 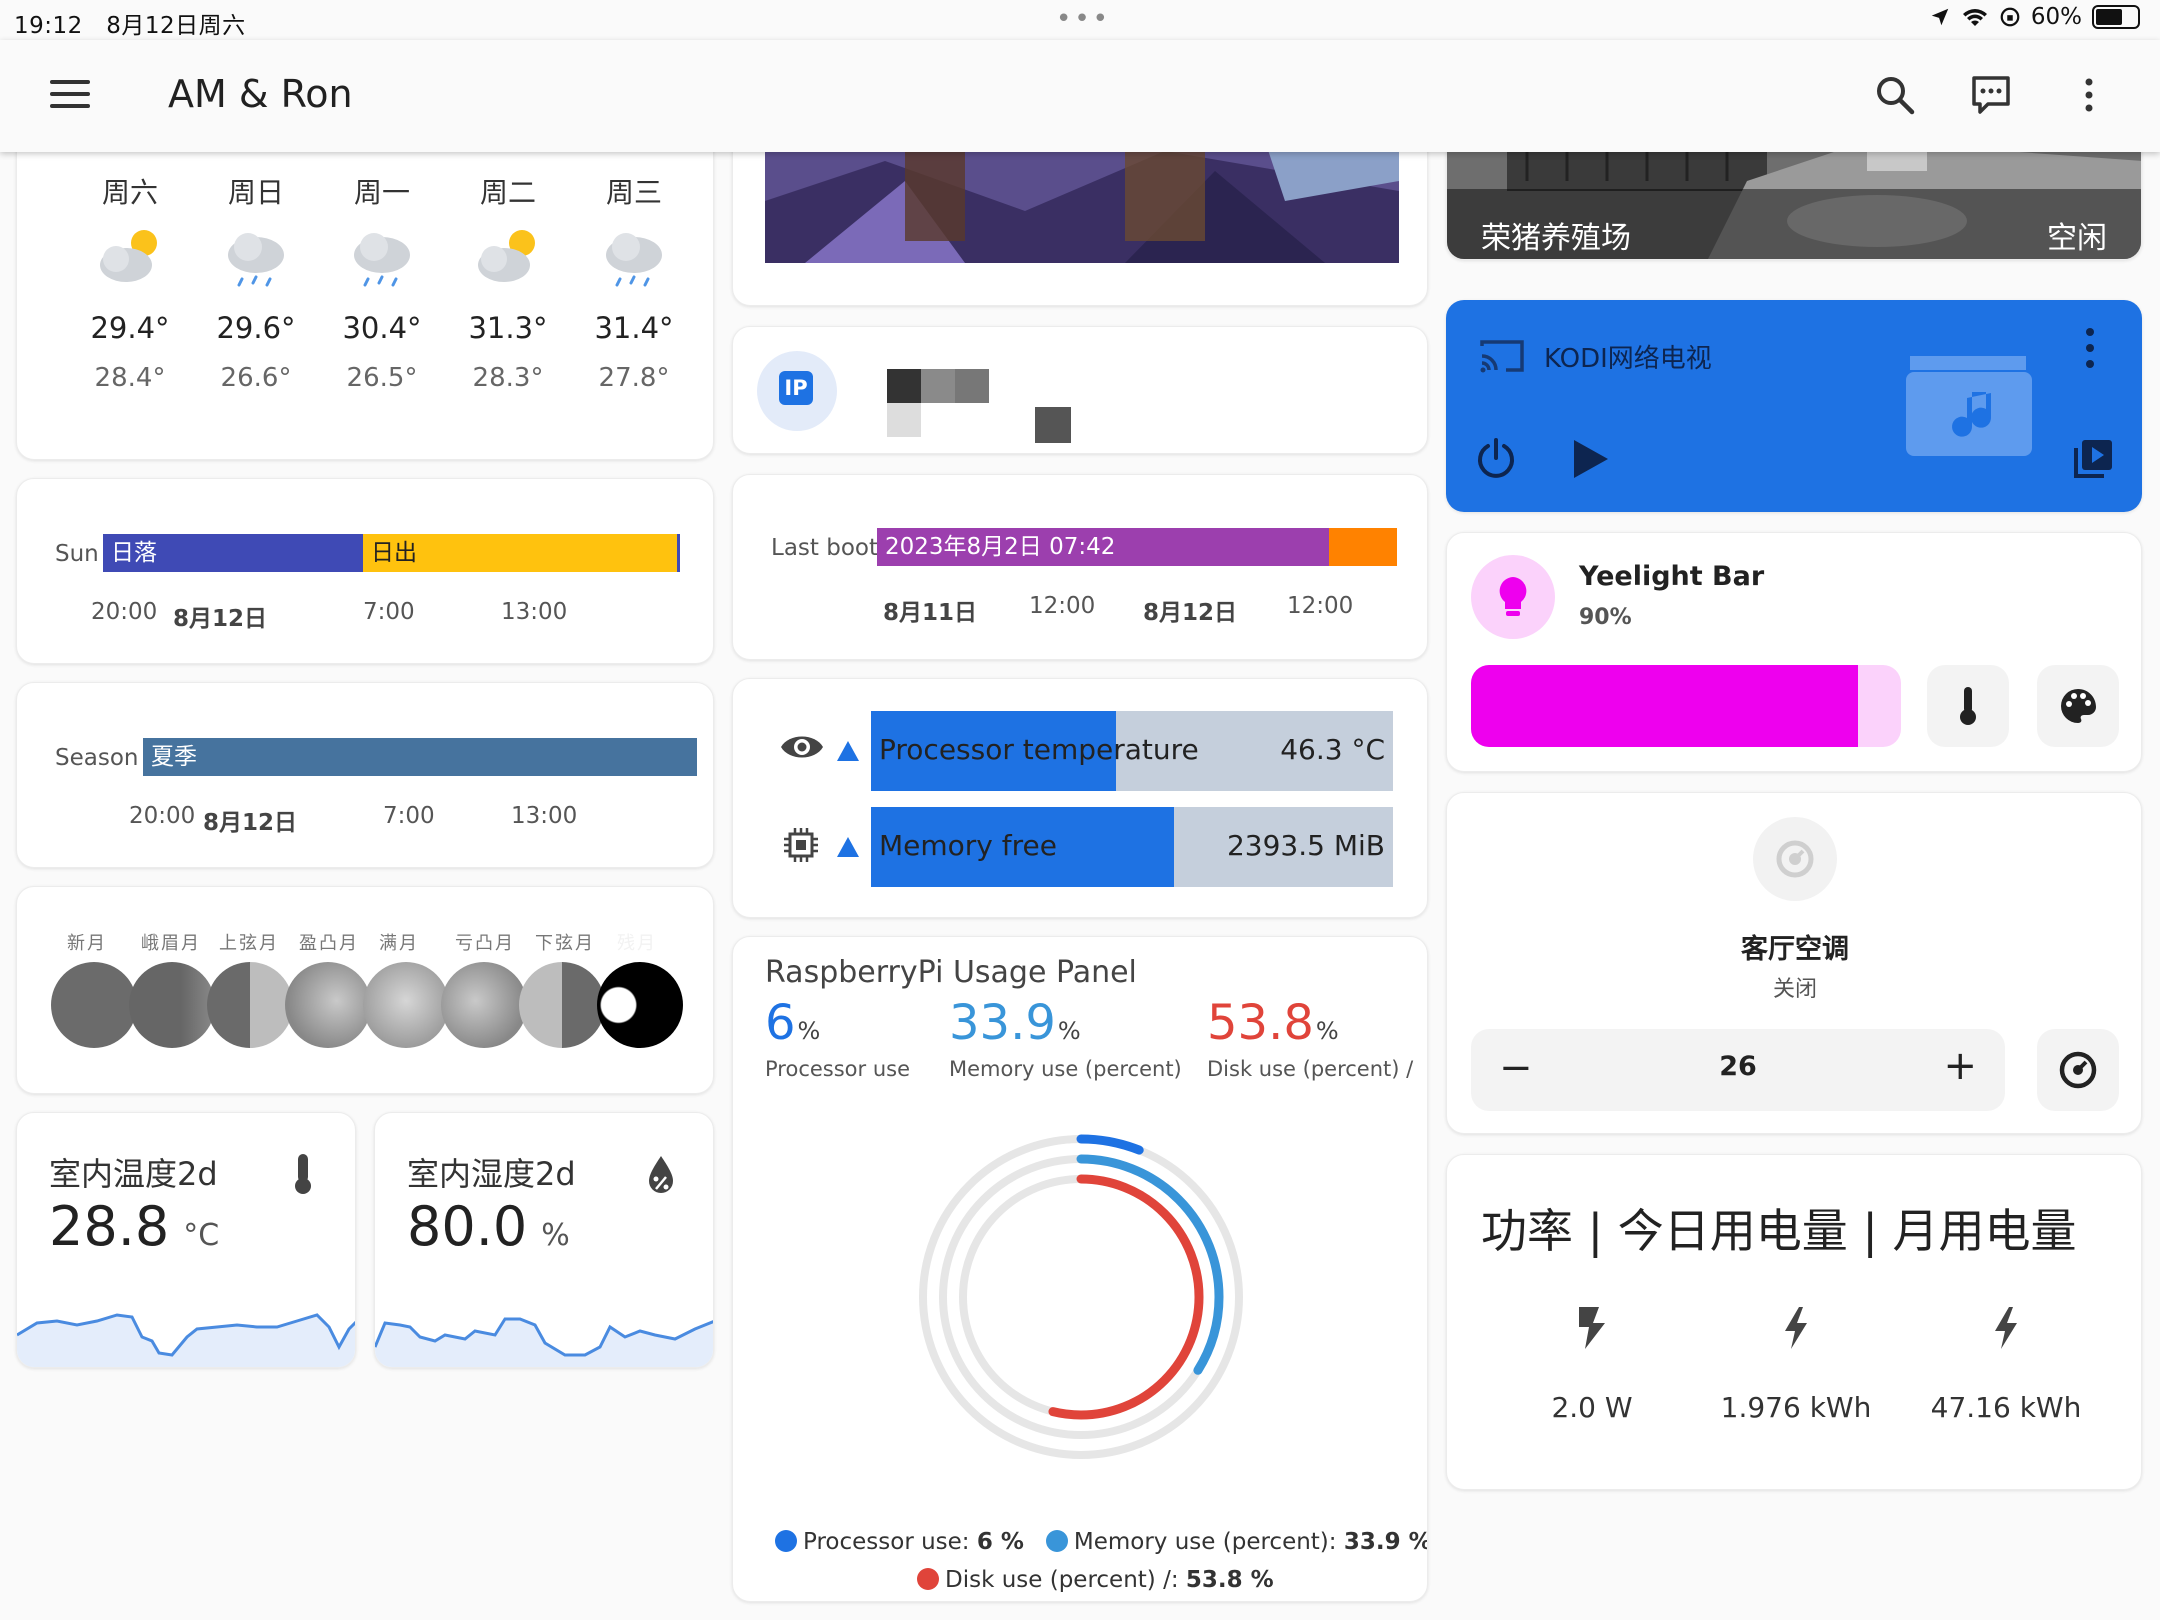 I want to click on moon-phase-card: 新月 峨眉月 上弦月 盈凸月 满月 亏凸月 下弦月 残月, so click(x=365, y=990).